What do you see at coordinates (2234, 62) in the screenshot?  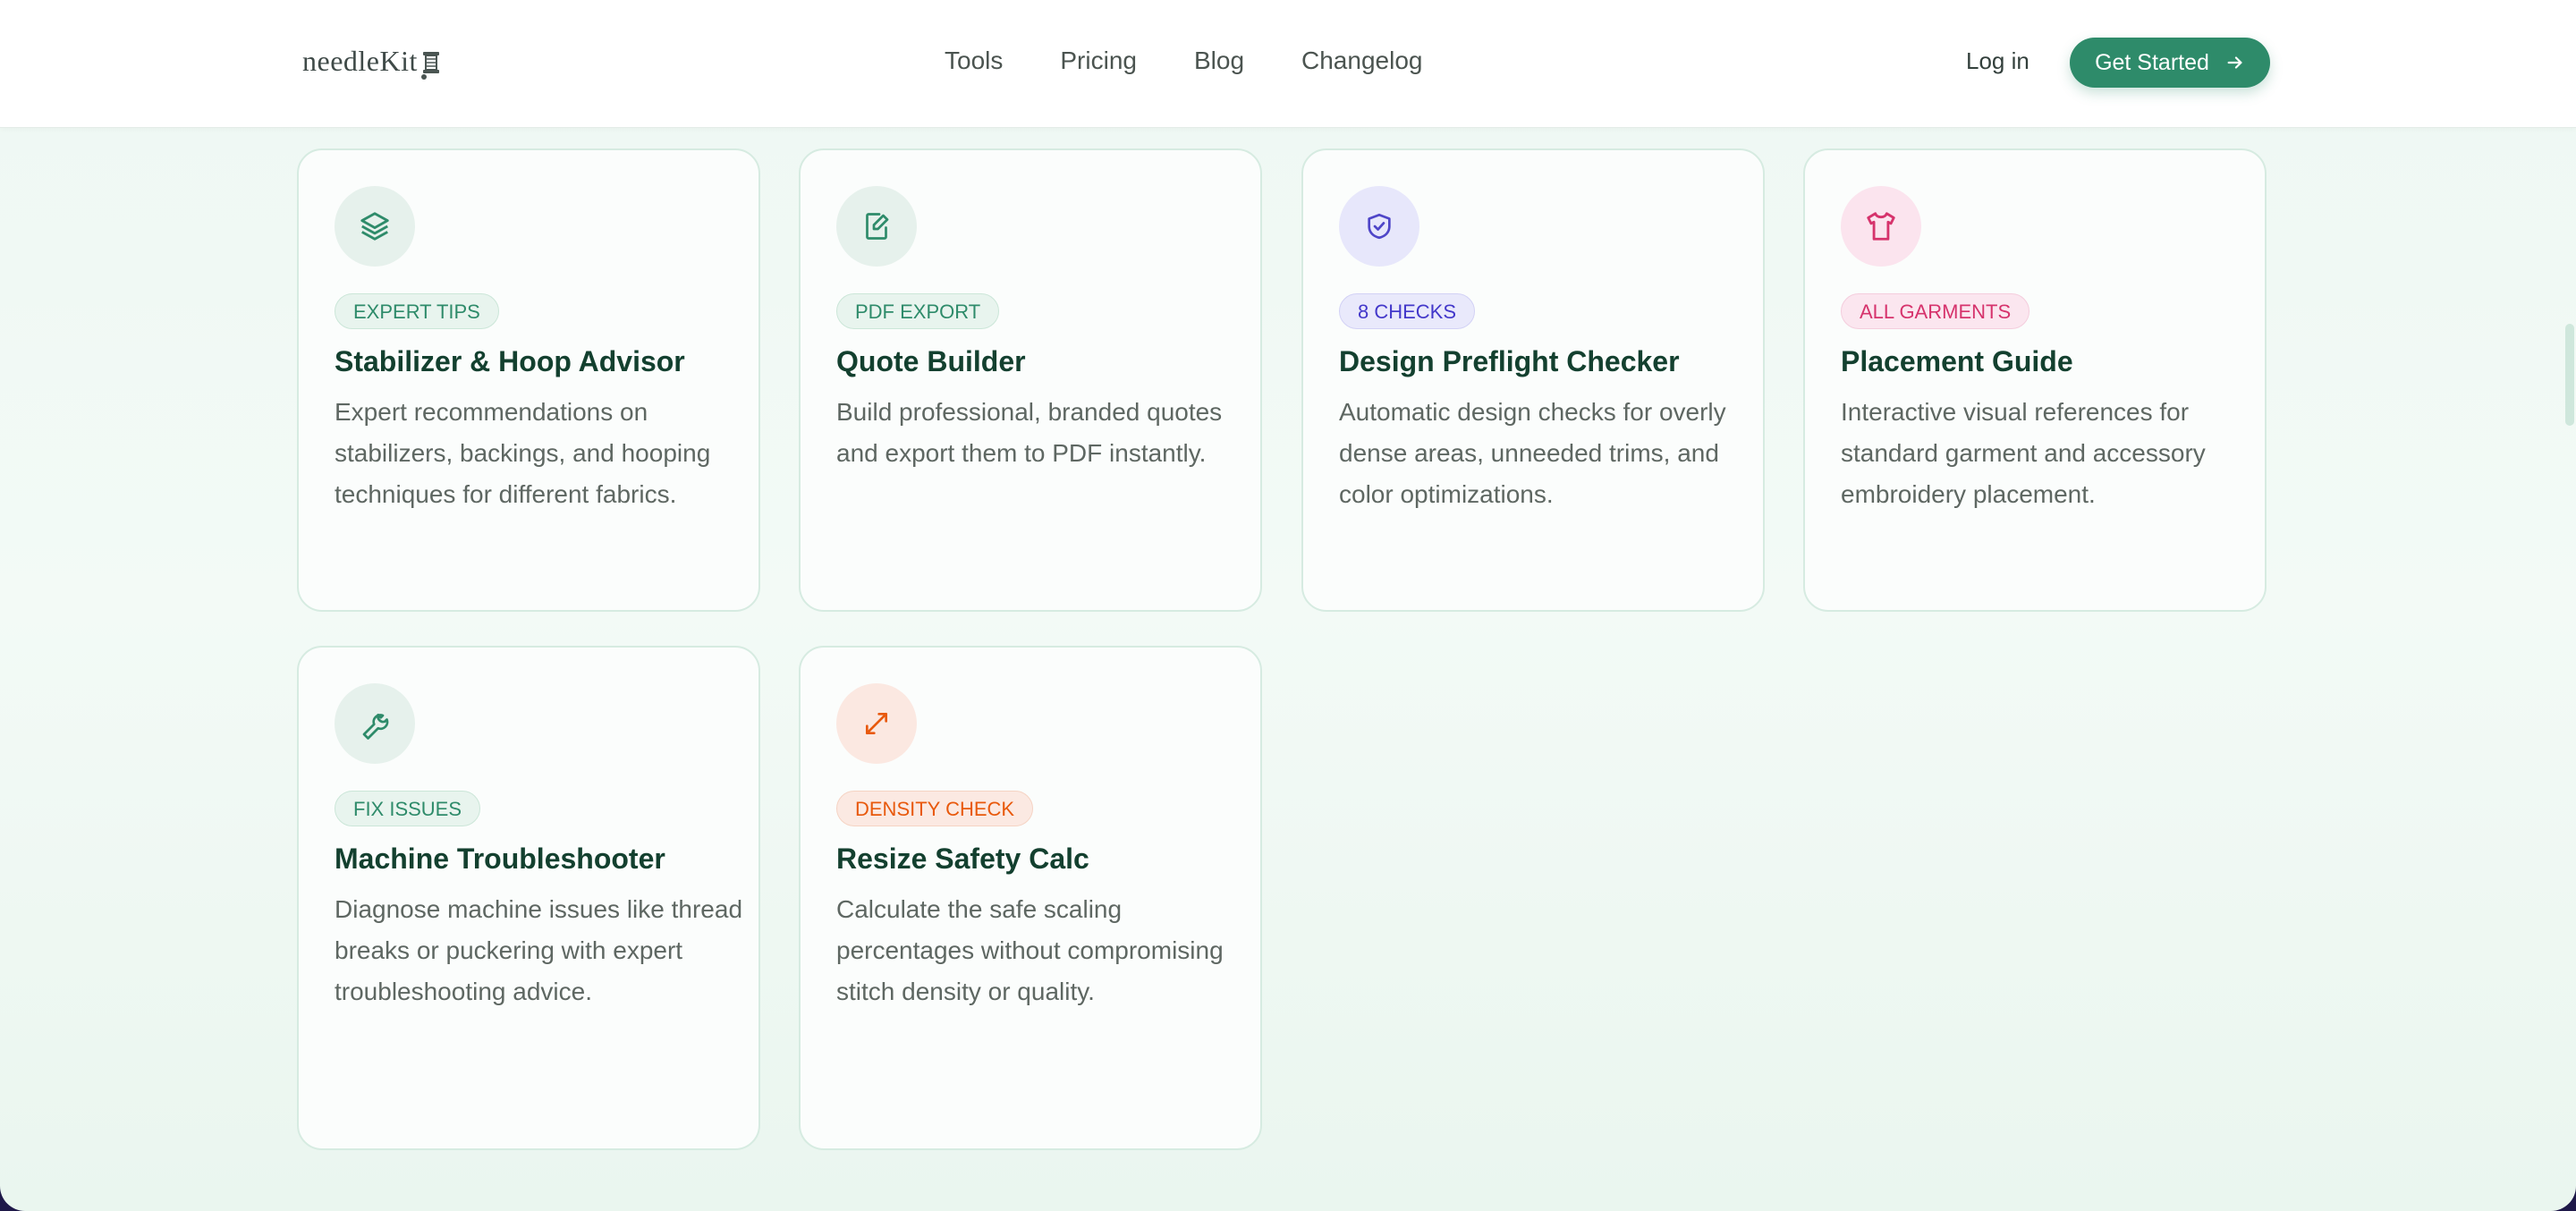 I see `arrow-right-icon` at bounding box center [2234, 62].